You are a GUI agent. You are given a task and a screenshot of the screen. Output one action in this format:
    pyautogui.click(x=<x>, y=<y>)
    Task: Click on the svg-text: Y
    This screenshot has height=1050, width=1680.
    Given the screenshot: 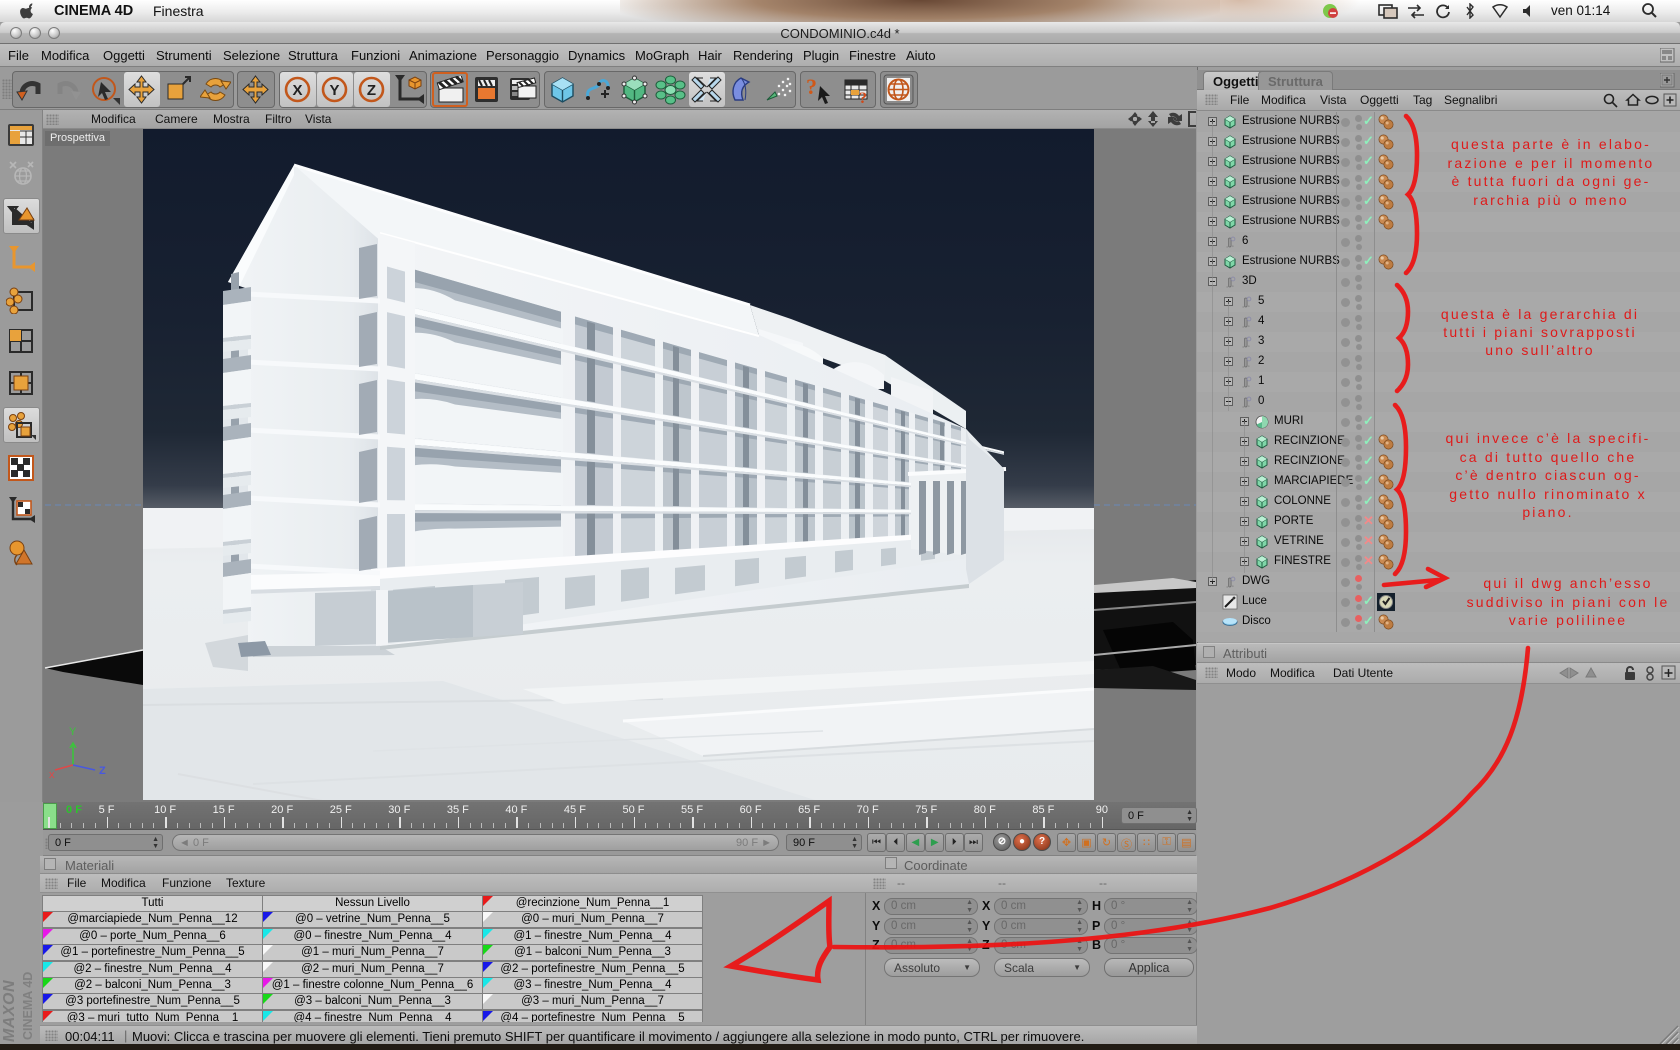 What is the action you would take?
    pyautogui.click(x=334, y=90)
    